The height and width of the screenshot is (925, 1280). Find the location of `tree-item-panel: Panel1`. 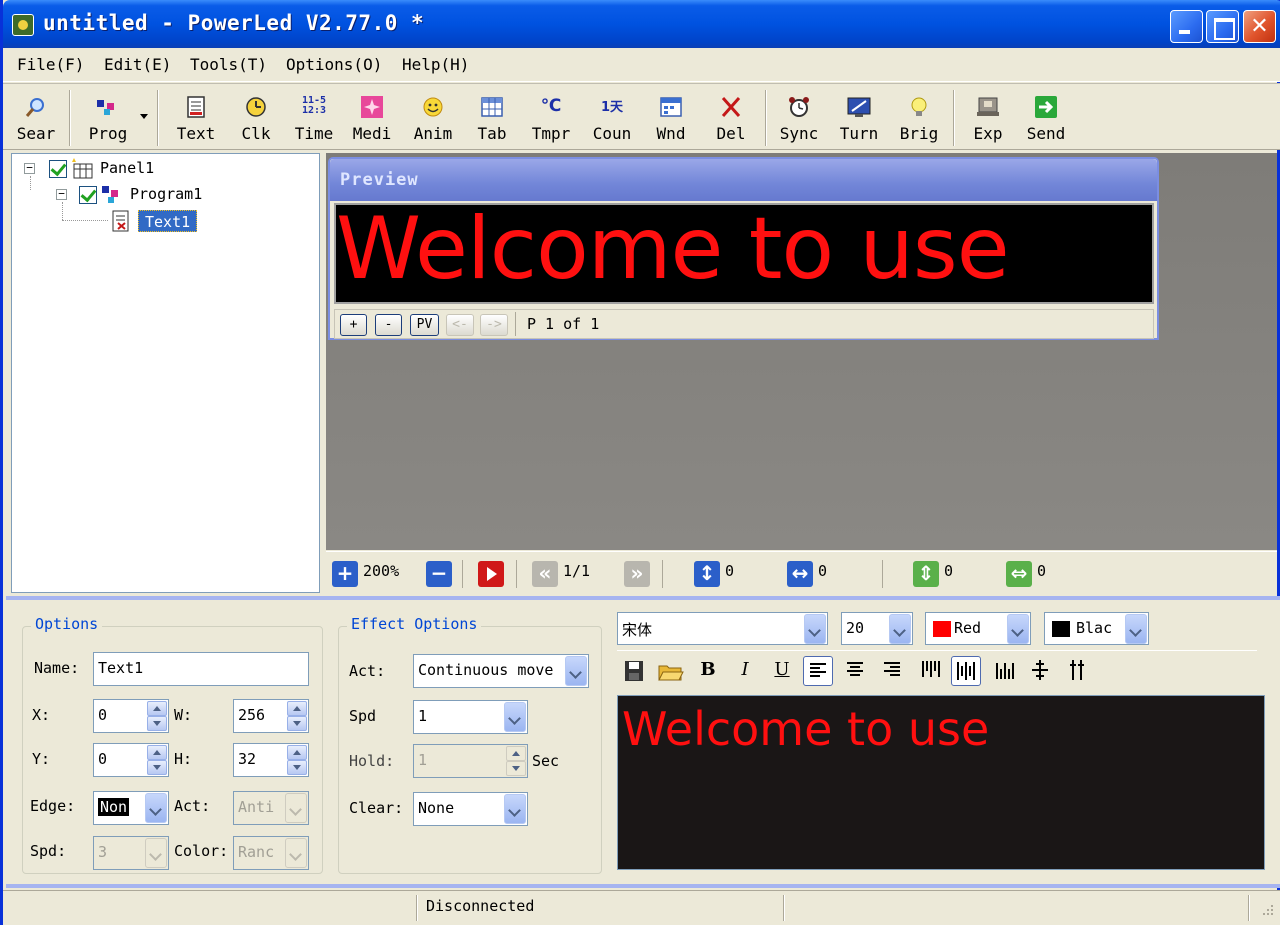

tree-item-panel: Panel1 is located at coordinates (127, 168).